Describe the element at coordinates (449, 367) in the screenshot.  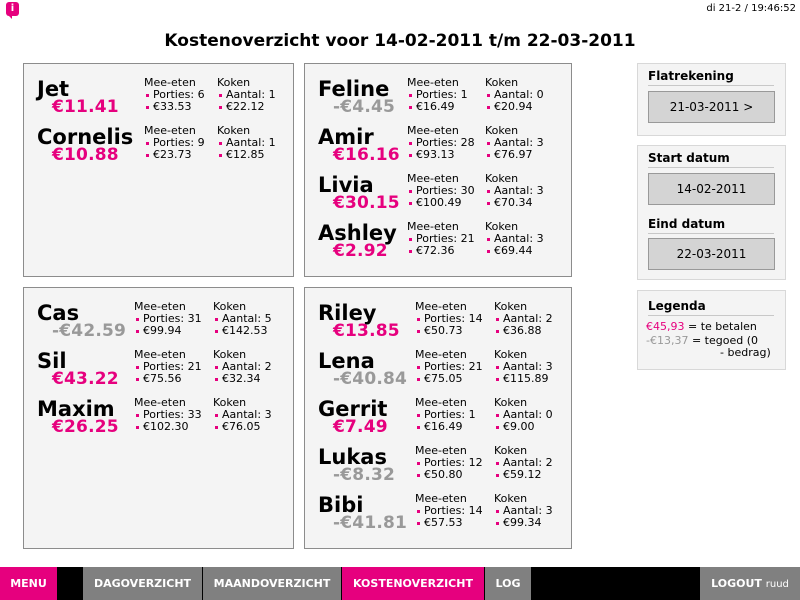
I see `meeeten-column: Mee-eten Porties: 21 €75.05` at that location.